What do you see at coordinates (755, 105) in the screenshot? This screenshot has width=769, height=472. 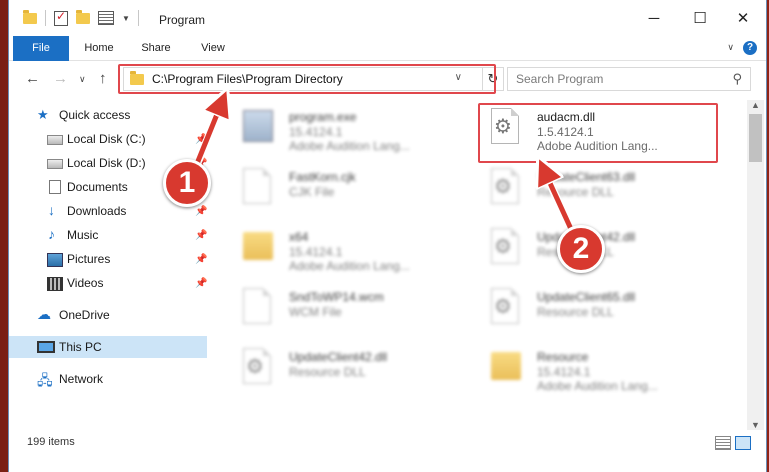 I see `scroll-up-icon: ▲` at bounding box center [755, 105].